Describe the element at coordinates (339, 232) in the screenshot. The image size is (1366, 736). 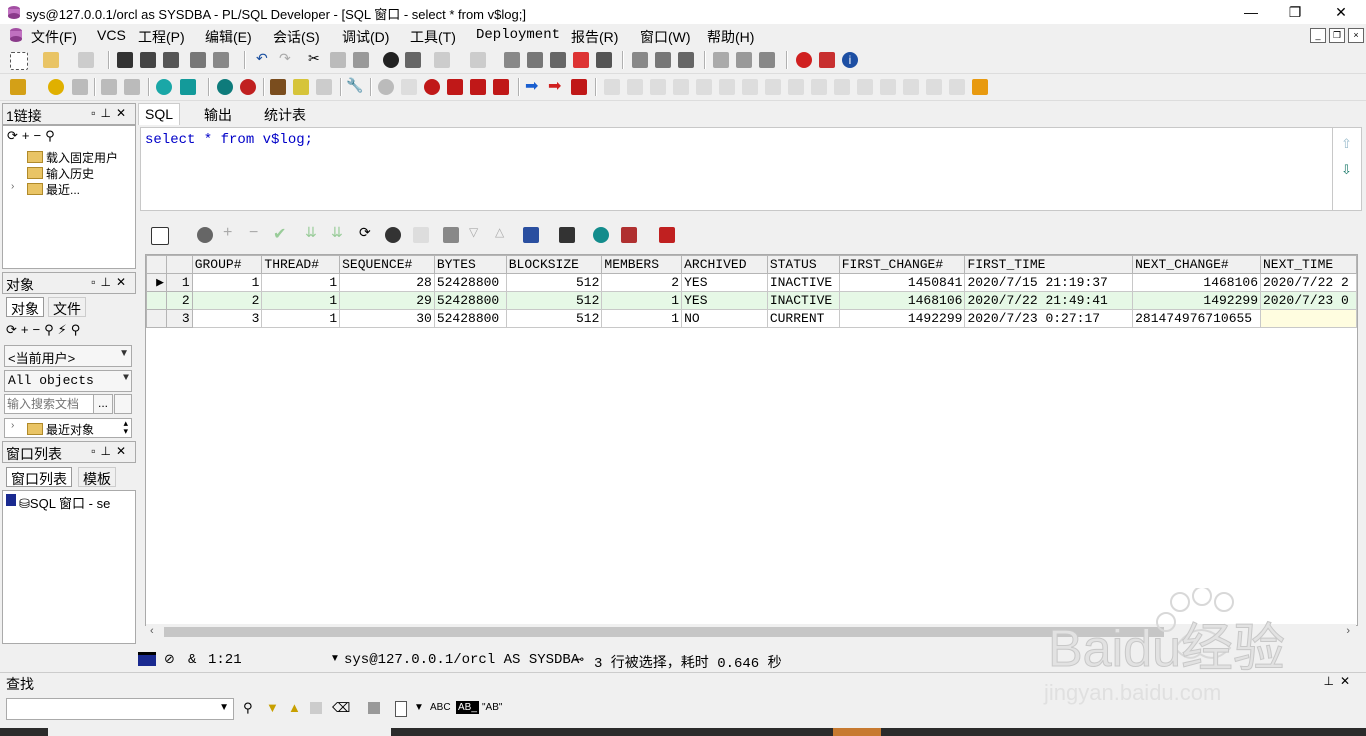
I see `fetch-last-icon: ⇊` at that location.